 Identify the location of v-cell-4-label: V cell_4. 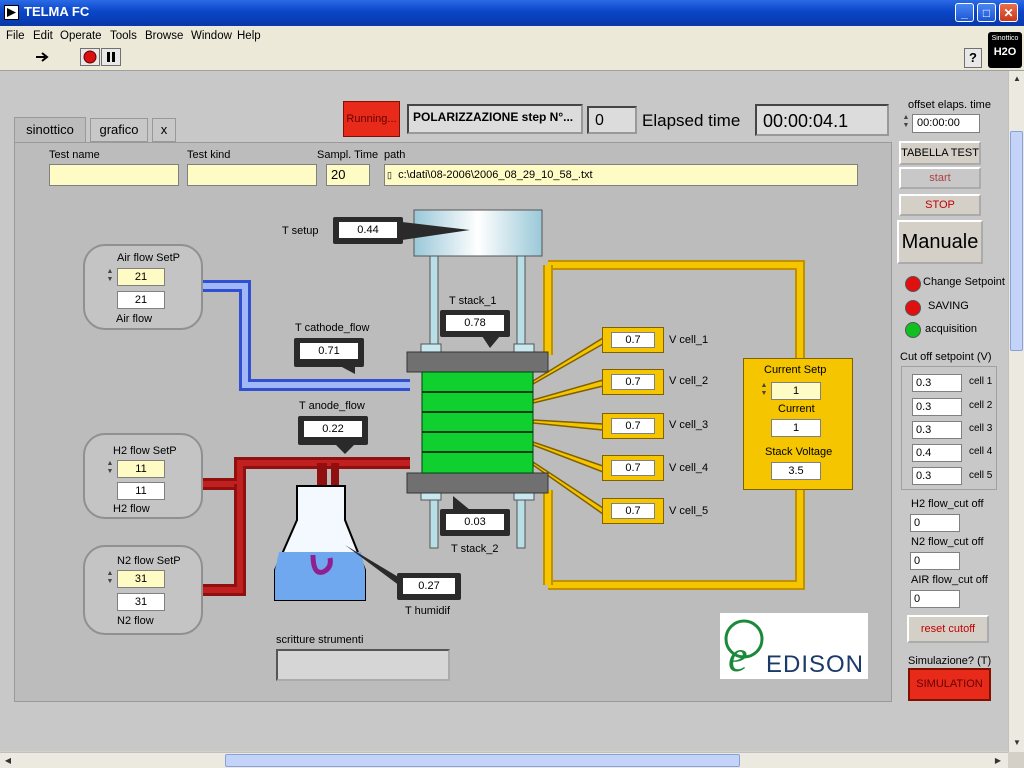
(689, 468).